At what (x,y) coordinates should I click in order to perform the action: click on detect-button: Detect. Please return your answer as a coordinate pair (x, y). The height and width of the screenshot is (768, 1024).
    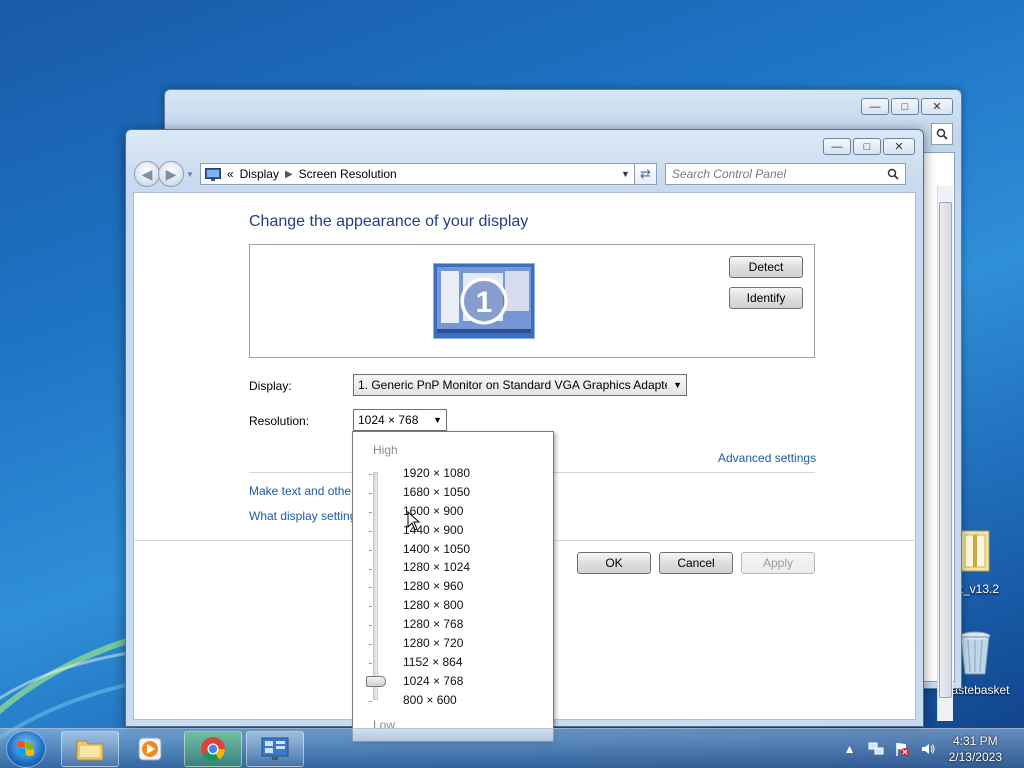
    Looking at the image, I should click on (766, 267).